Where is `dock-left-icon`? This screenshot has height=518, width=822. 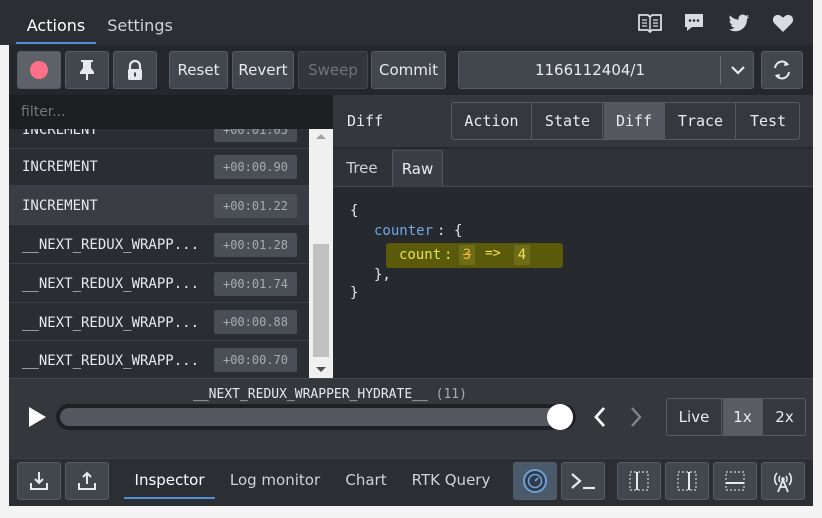 dock-left-icon is located at coordinates (639, 481).